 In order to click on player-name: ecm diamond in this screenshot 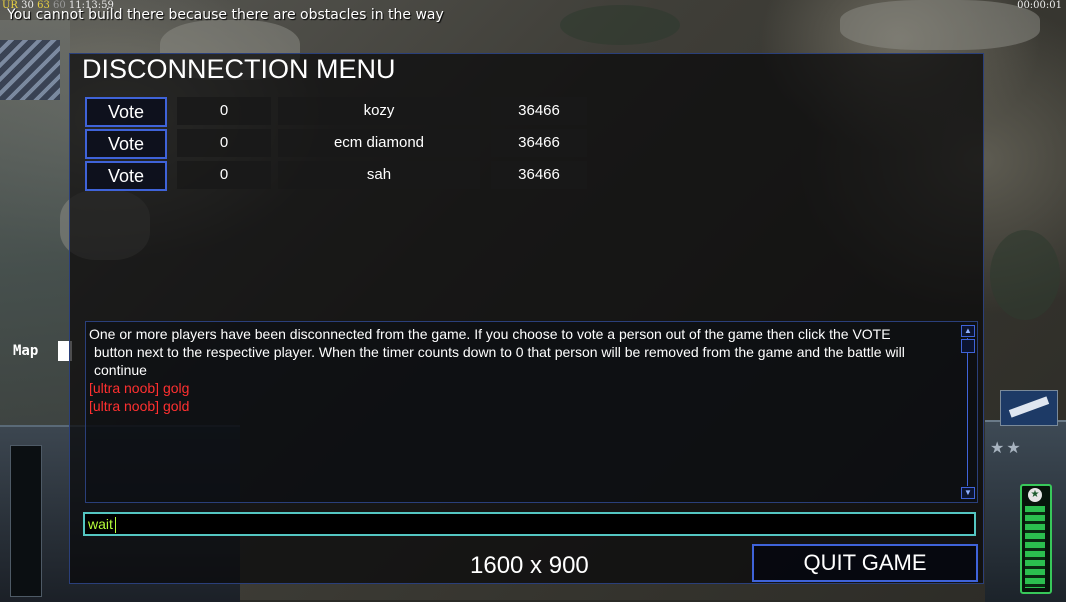, I will do `click(379, 143)`.